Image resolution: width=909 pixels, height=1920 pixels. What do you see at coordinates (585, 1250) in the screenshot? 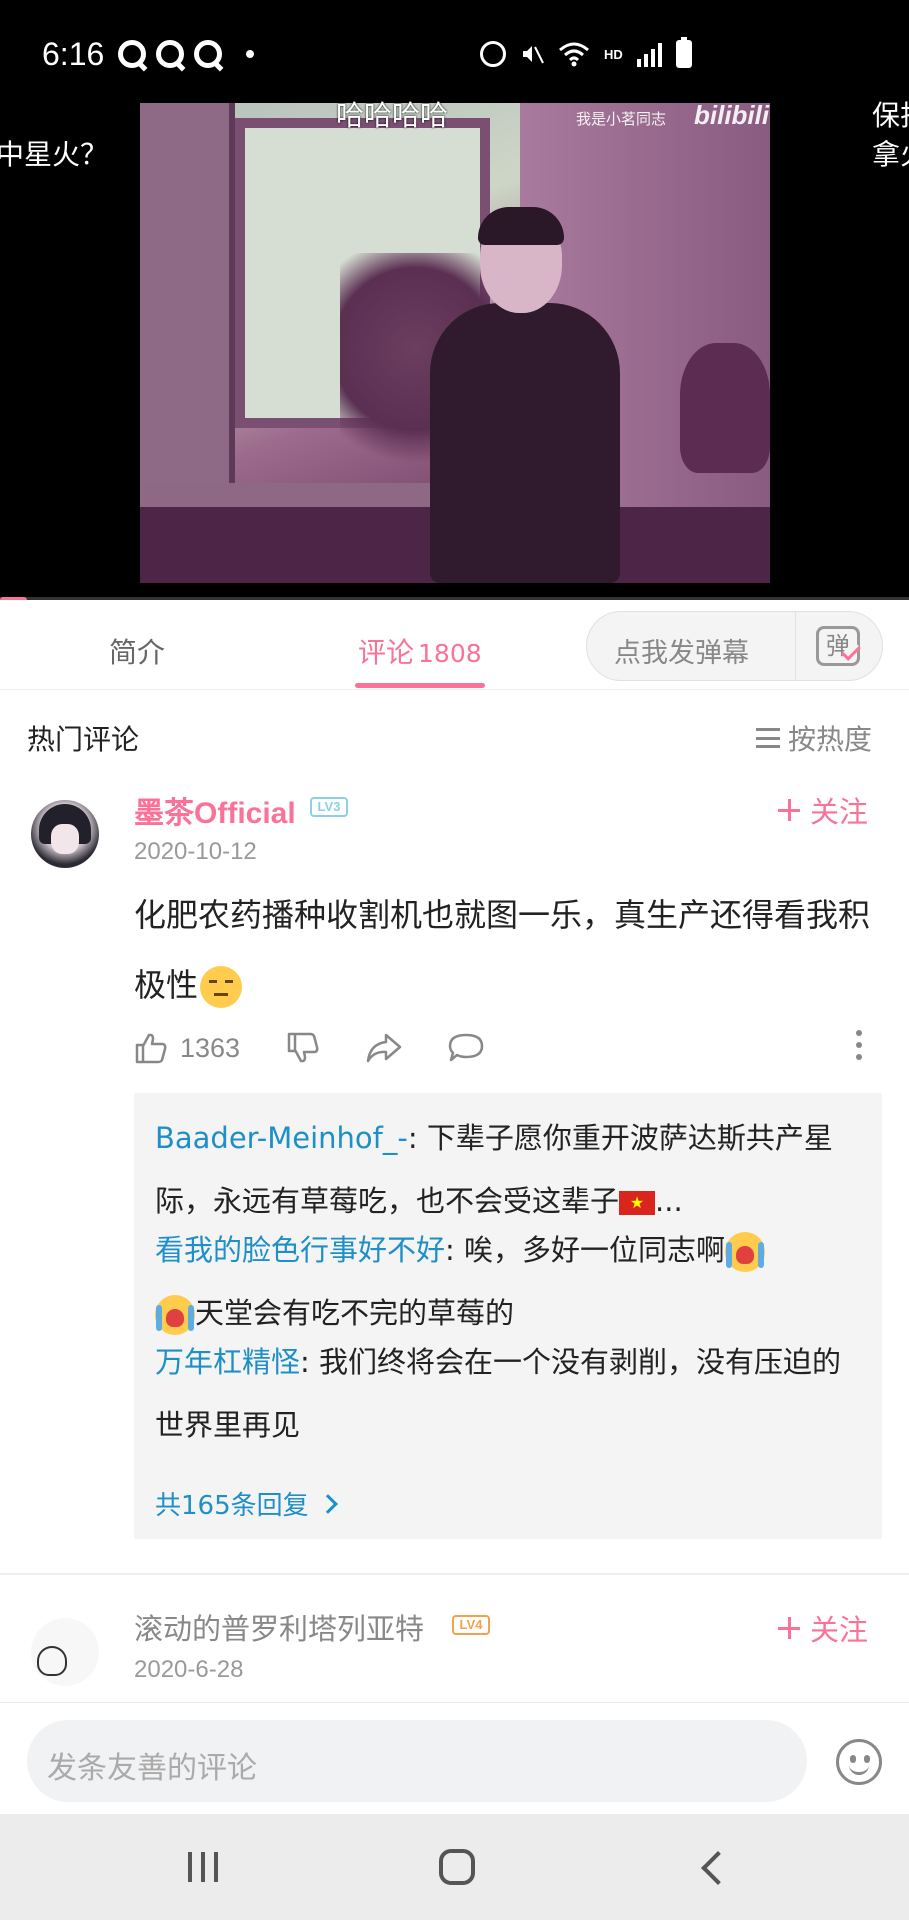
I see `reply-text: : 唉，多好一位同志啊` at bounding box center [585, 1250].